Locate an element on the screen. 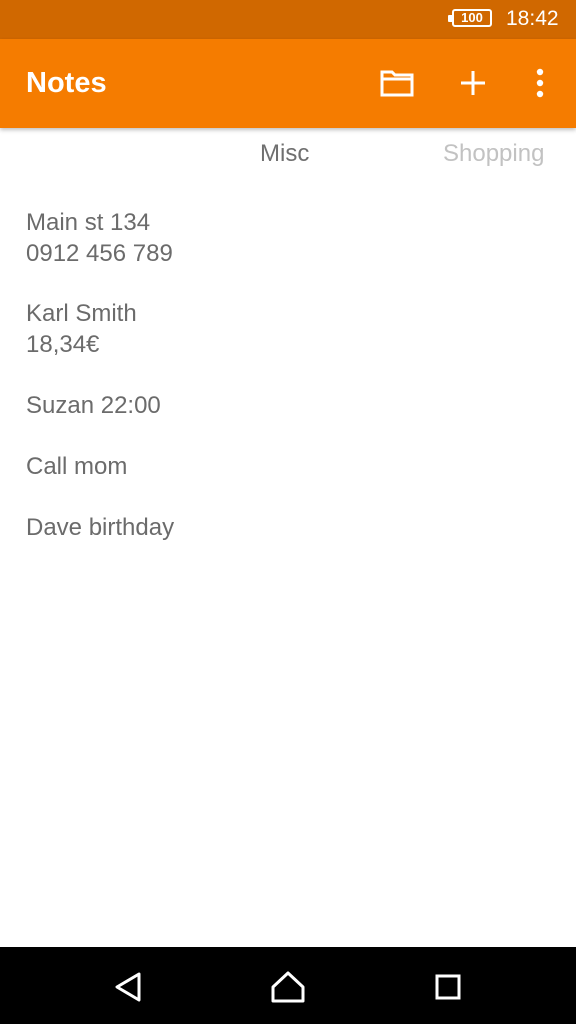 The image size is (576, 1024). note-line: Call mom is located at coordinates (77, 466).